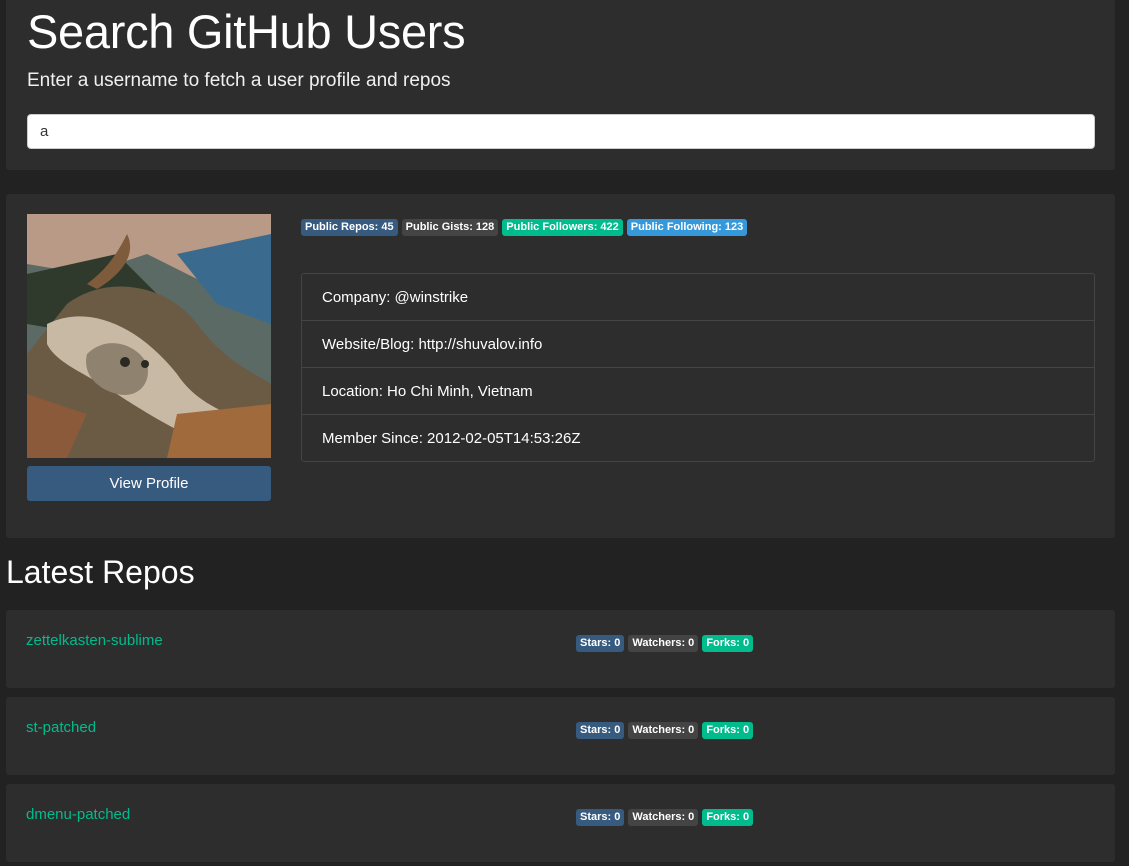  What do you see at coordinates (61, 727) in the screenshot?
I see `repo-link: st-patched` at bounding box center [61, 727].